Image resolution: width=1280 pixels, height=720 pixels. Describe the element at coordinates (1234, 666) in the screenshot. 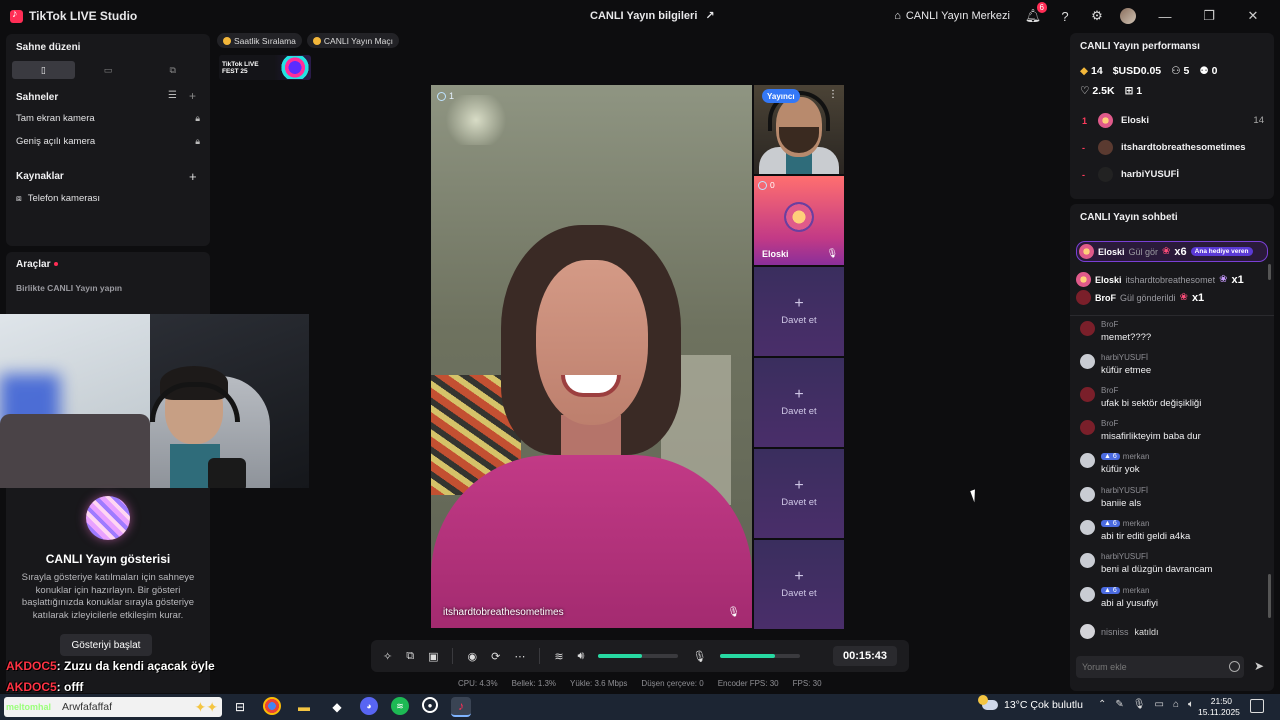

I see `emoji-icon` at that location.